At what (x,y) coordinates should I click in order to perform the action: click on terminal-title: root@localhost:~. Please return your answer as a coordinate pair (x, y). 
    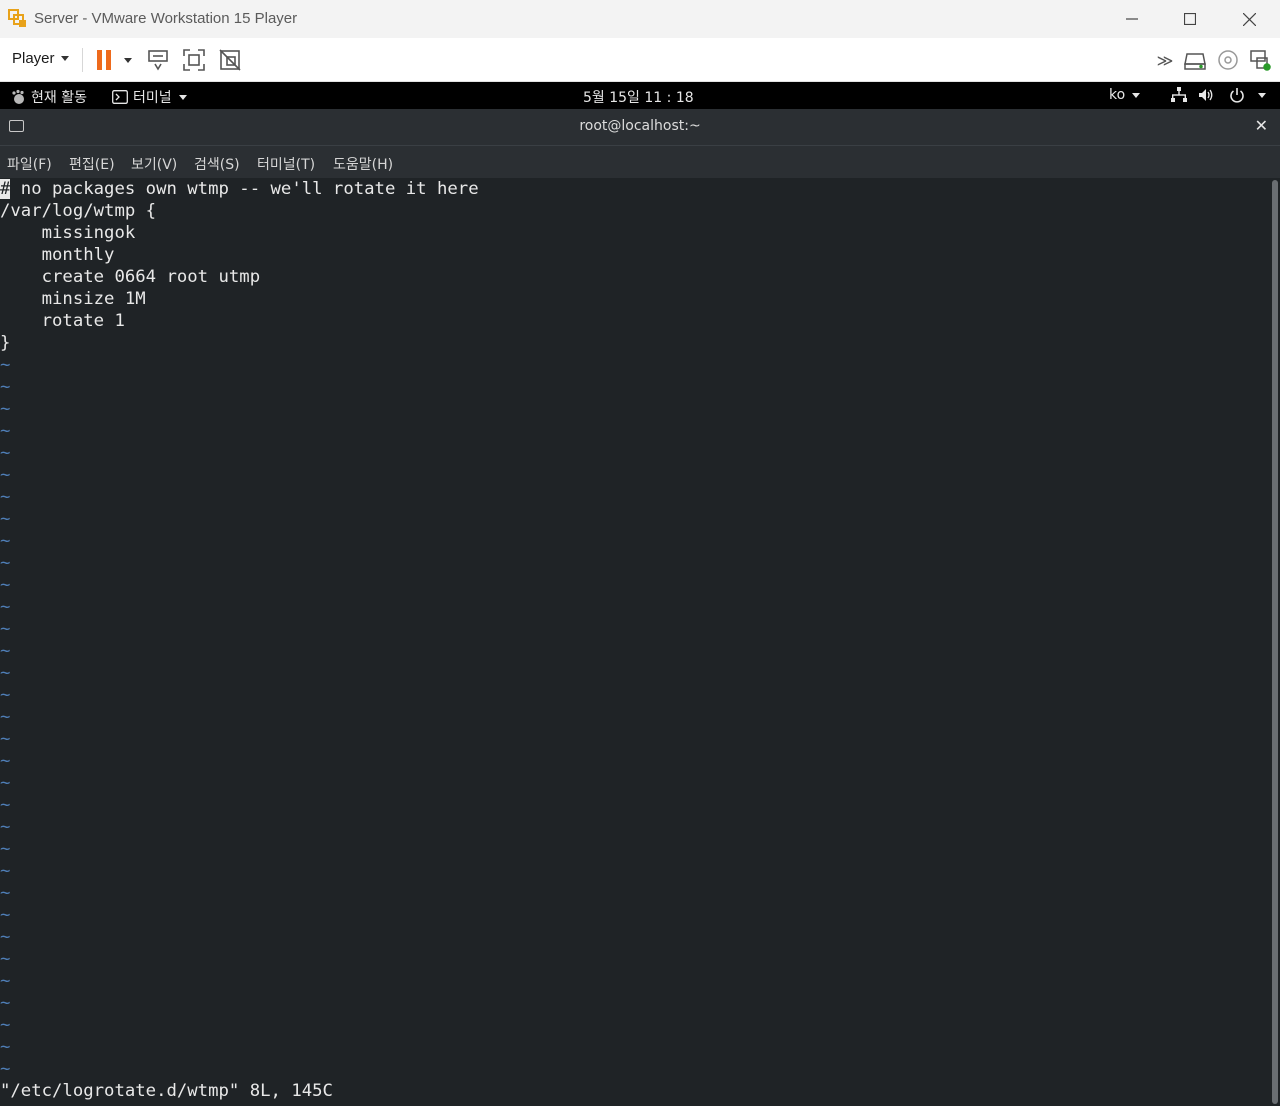
    Looking at the image, I should click on (640, 126).